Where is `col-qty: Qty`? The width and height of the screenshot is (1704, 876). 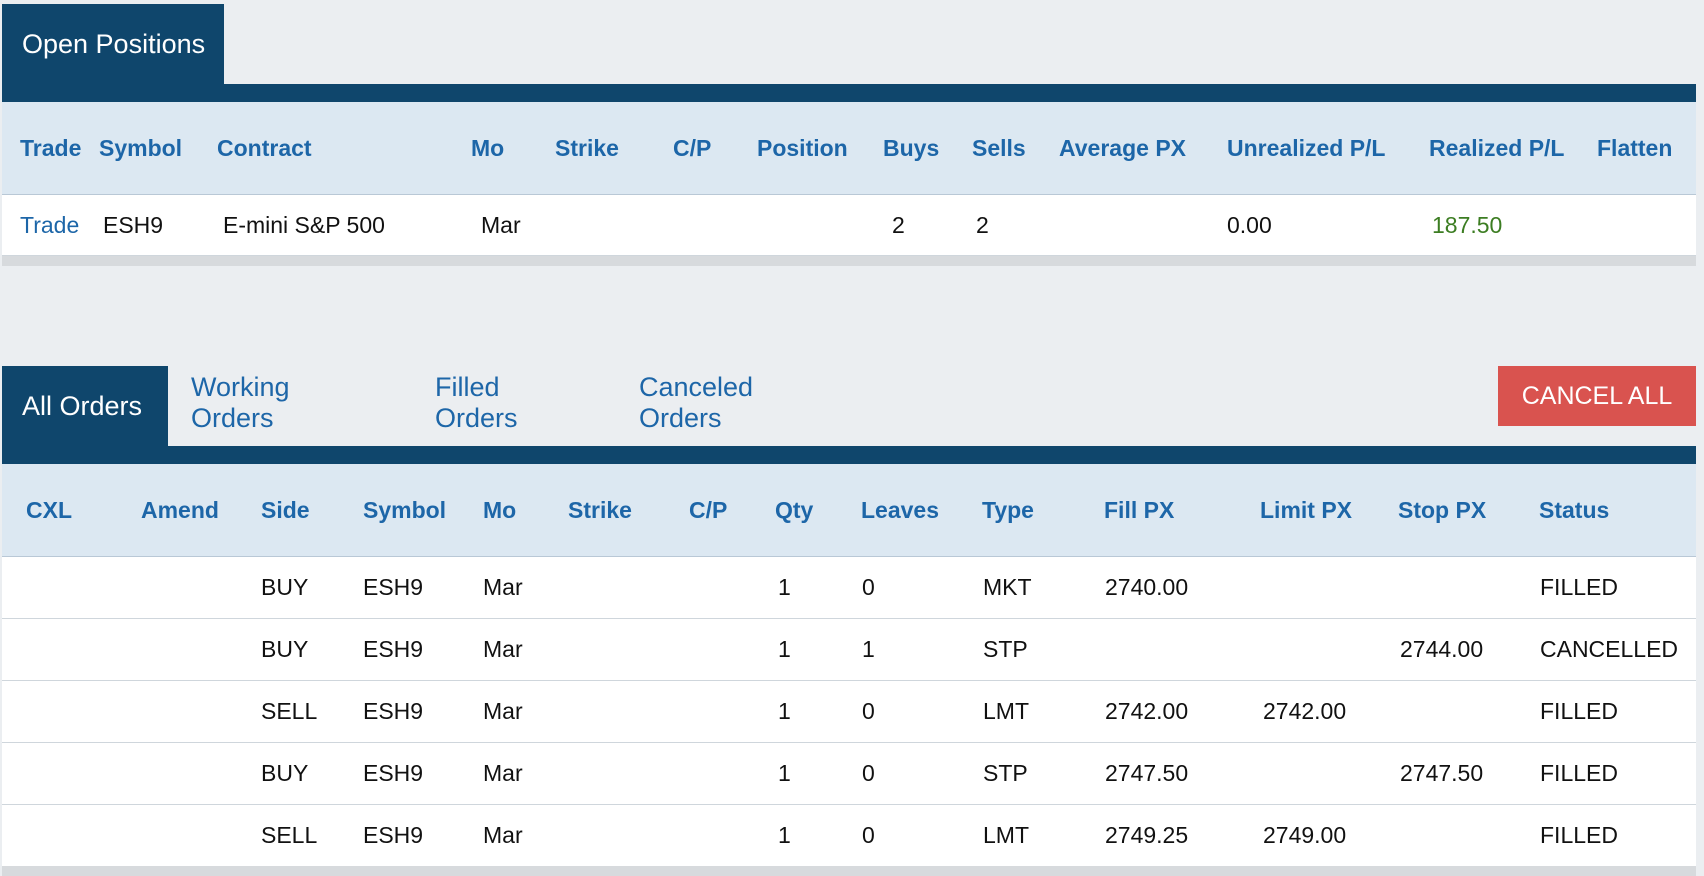
col-qty: Qty is located at coordinates (794, 509).